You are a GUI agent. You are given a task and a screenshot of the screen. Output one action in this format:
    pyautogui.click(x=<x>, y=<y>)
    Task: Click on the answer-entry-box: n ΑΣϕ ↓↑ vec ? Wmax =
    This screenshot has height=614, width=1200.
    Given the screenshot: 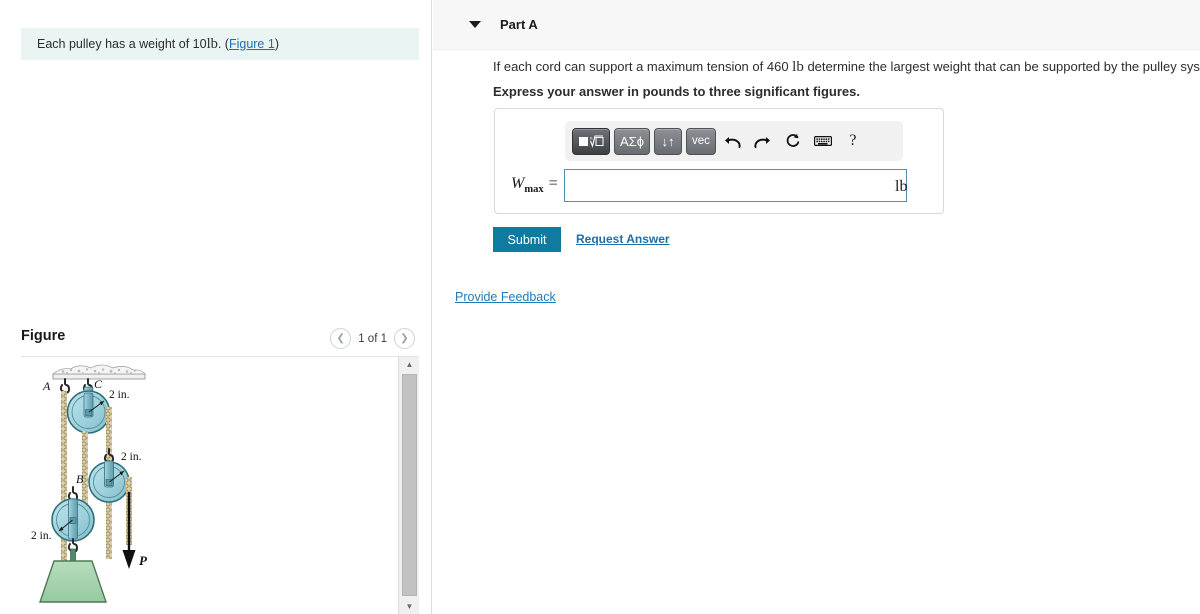 What is the action you would take?
    pyautogui.click(x=719, y=161)
    